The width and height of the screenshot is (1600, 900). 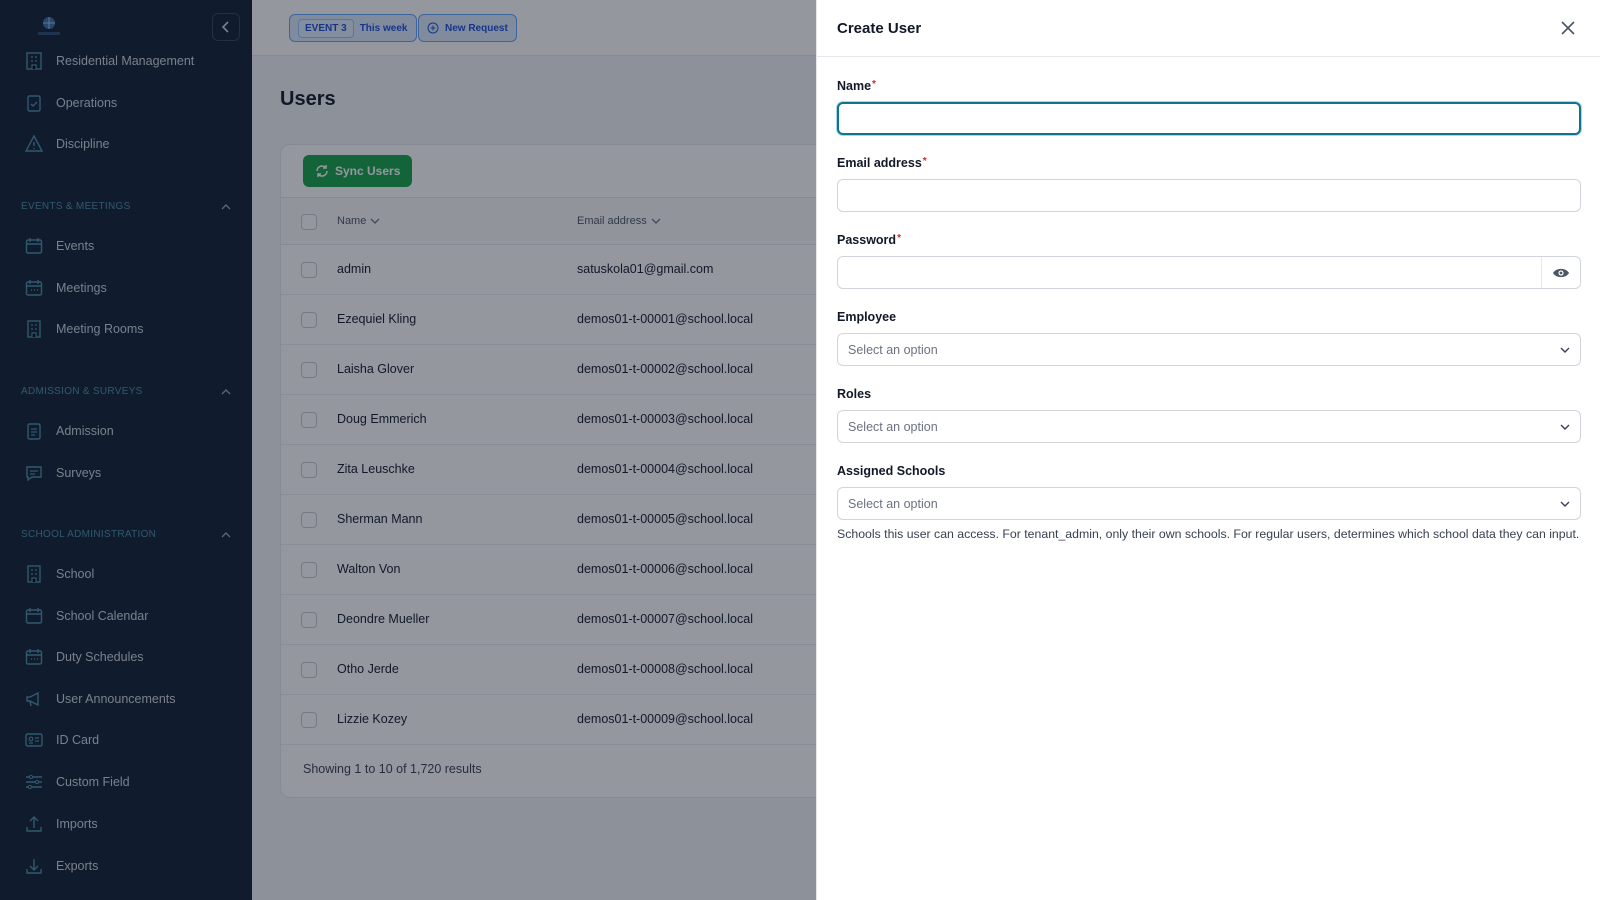 I want to click on password-field, so click(x=1209, y=272).